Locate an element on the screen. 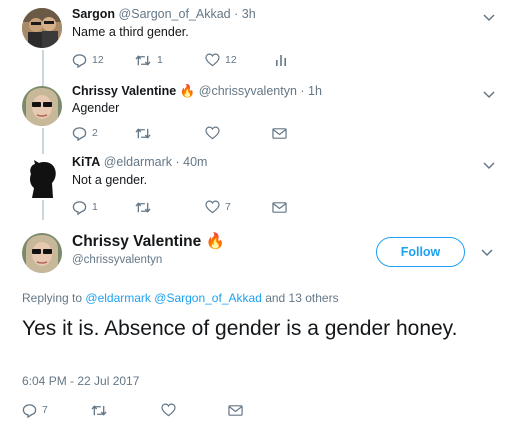 This screenshot has height=427, width=512. author-name-text: Chrissy Valentine is located at coordinates (137, 241).